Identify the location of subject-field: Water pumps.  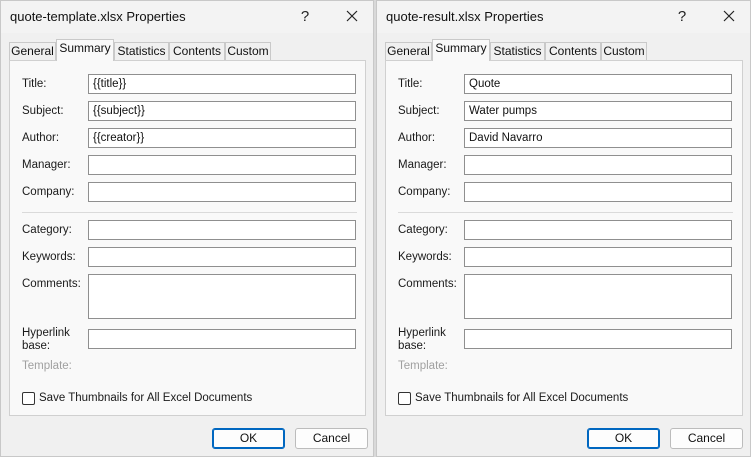
(598, 111).